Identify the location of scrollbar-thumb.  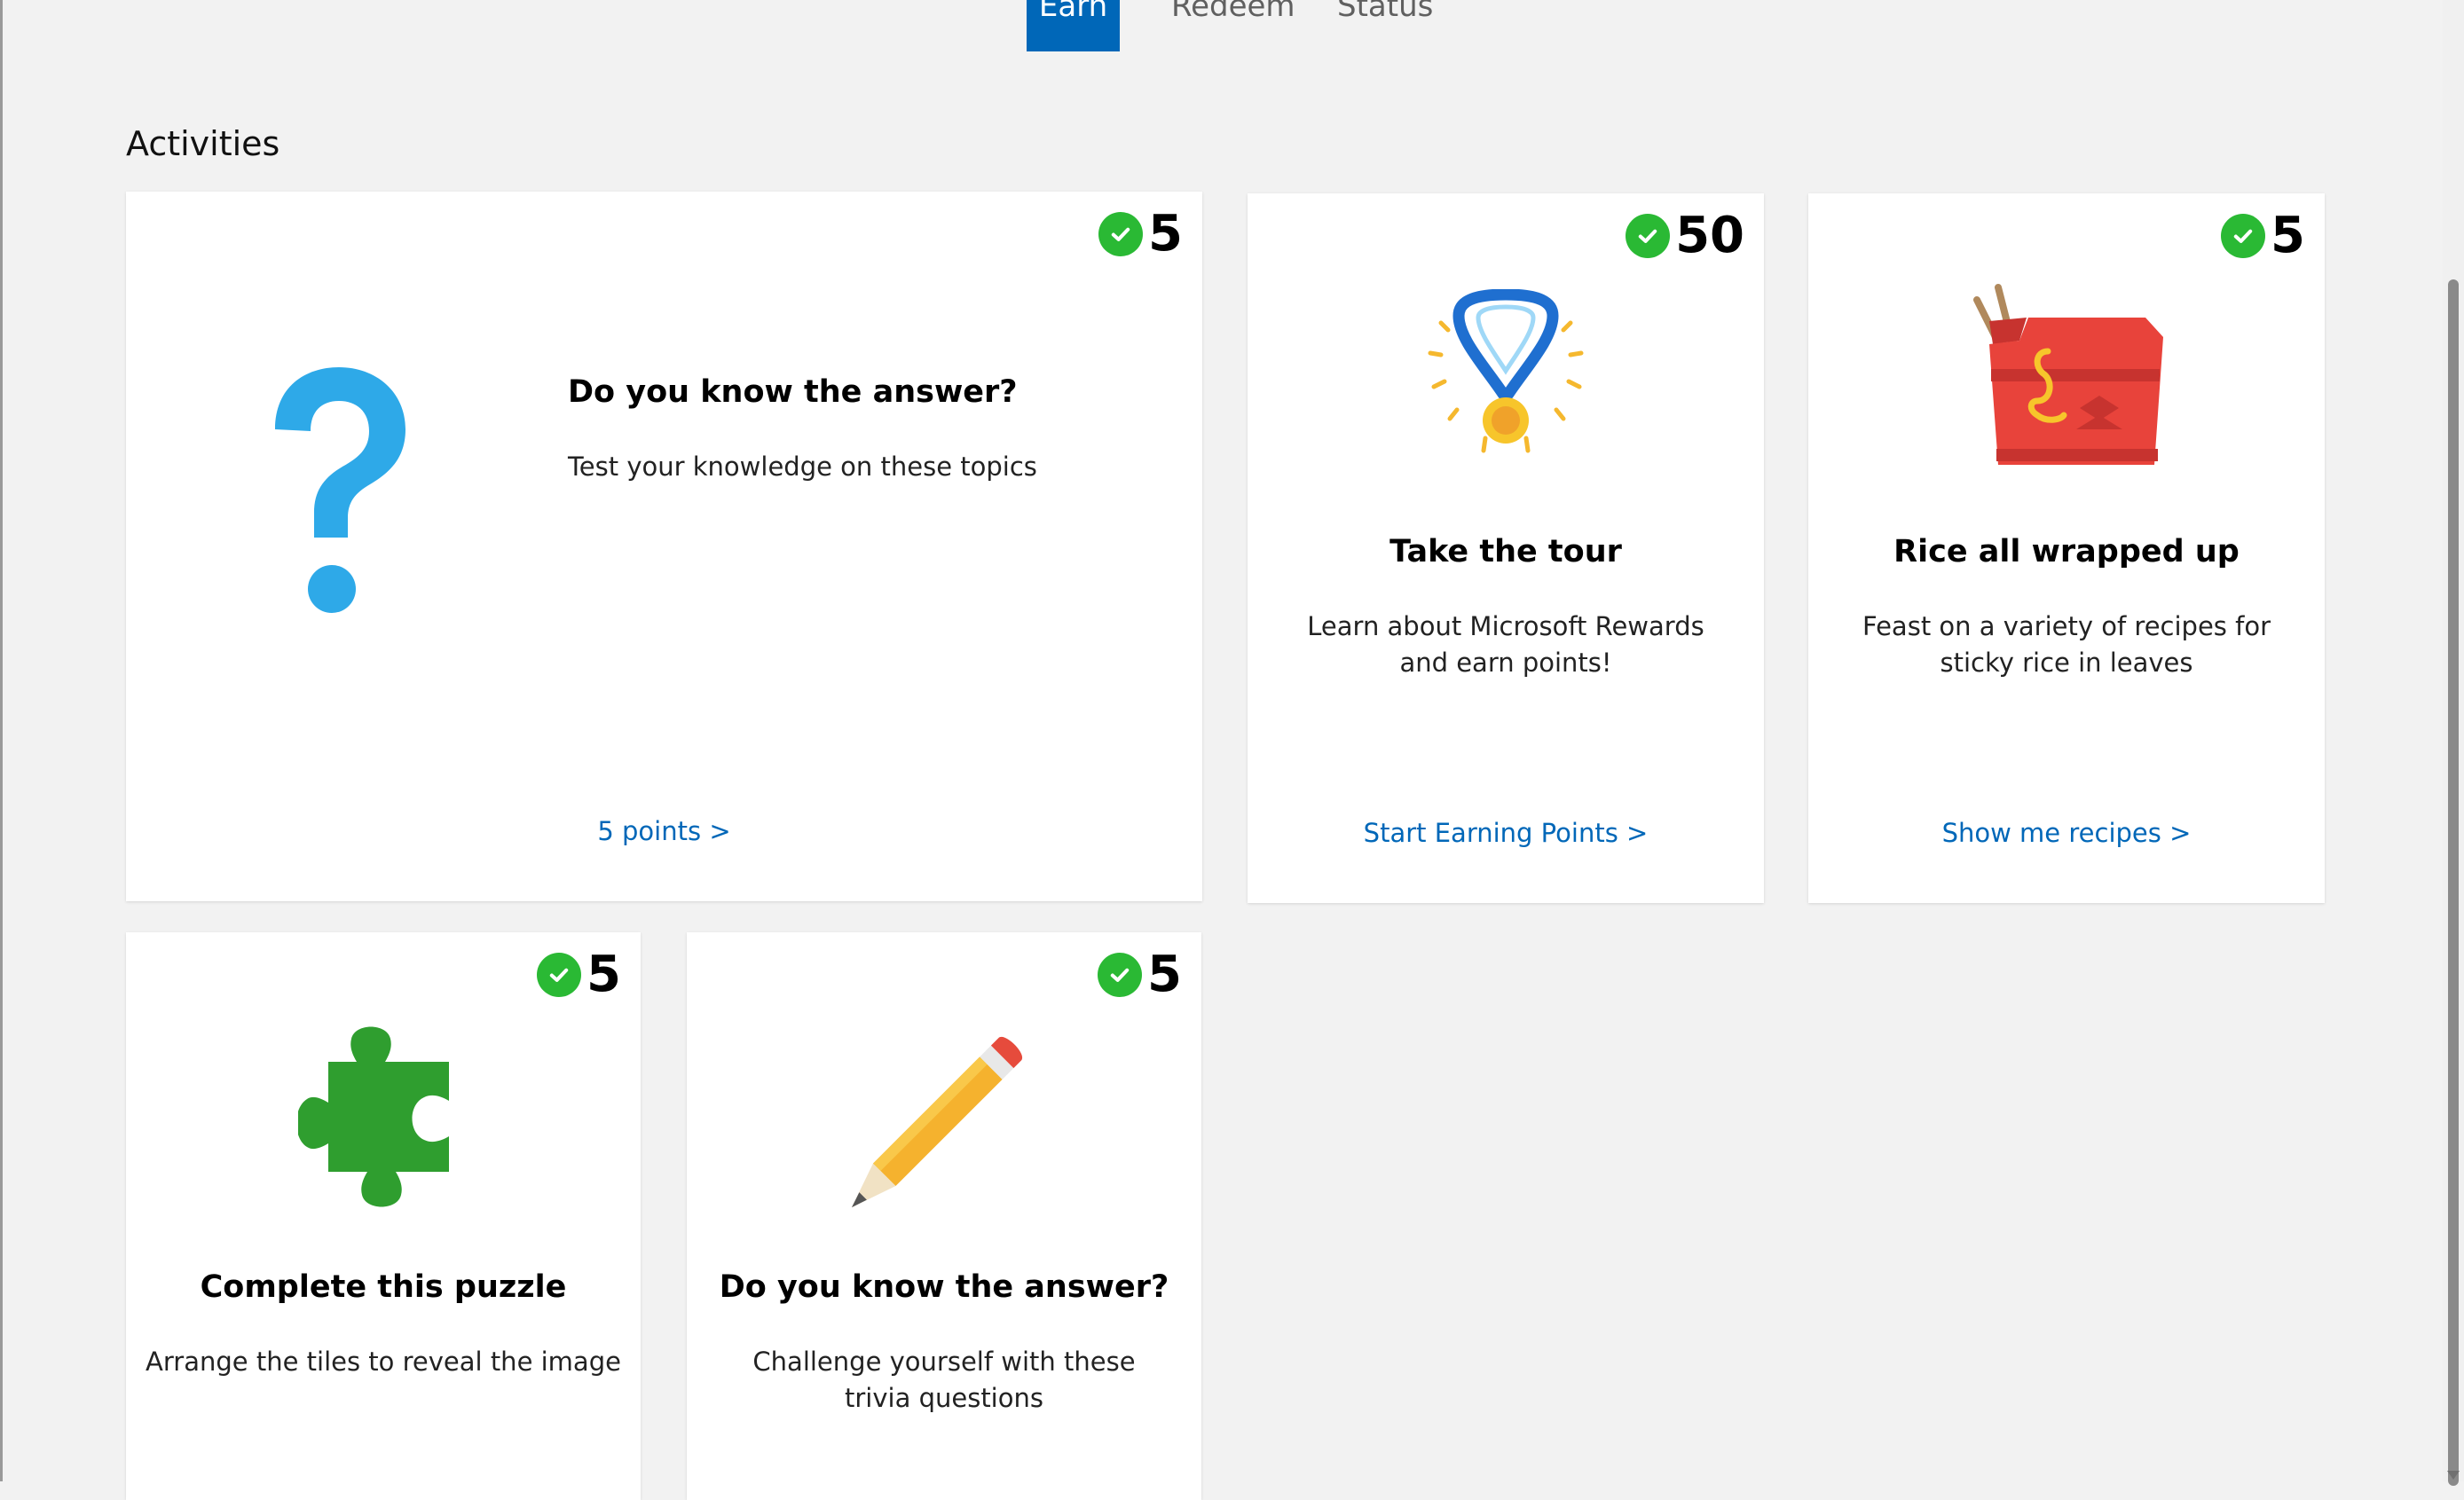
(2453, 882).